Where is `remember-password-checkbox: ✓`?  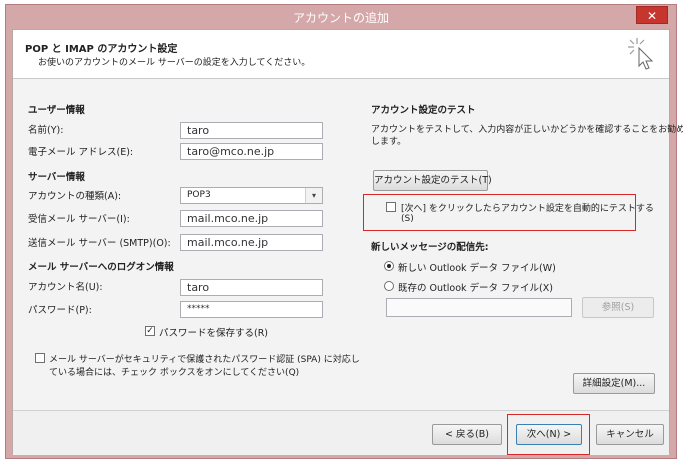
remember-password-checkbox: ✓ is located at coordinates (150, 331).